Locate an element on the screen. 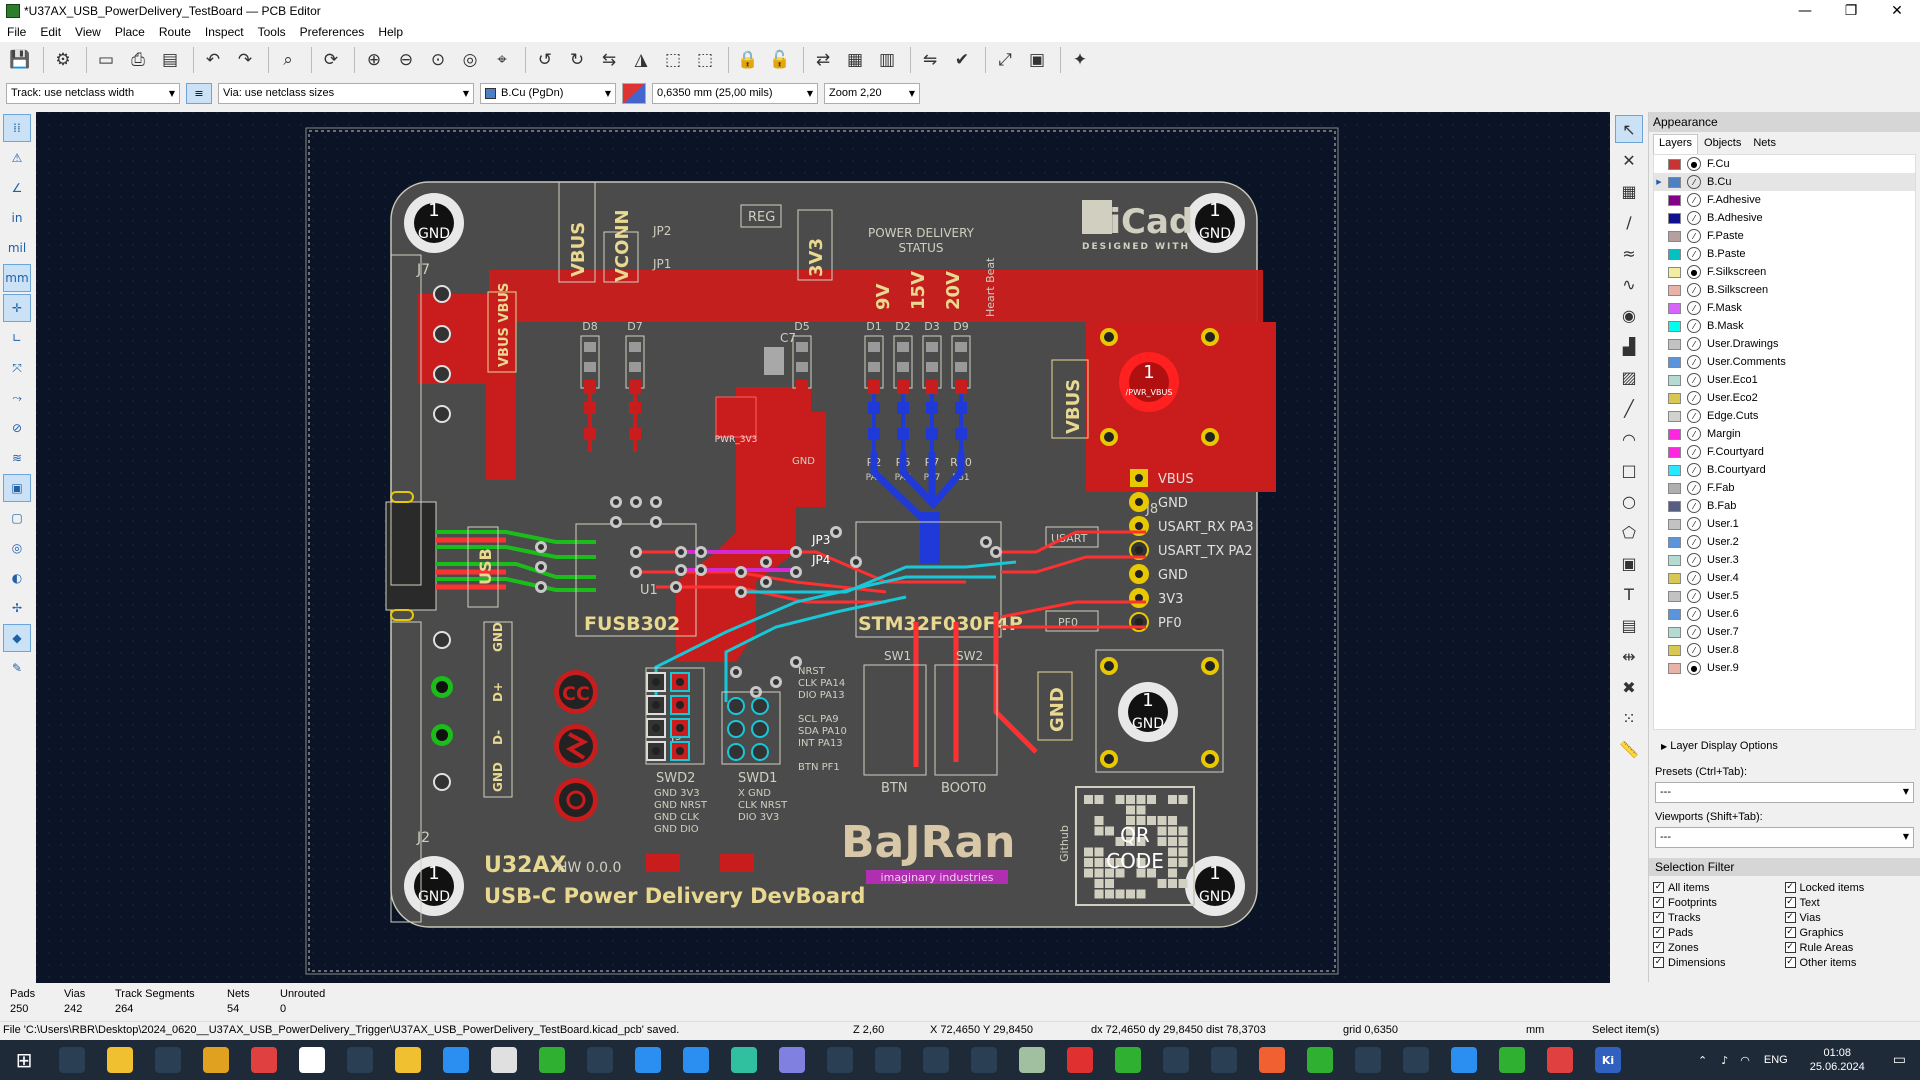 Image resolution: width=1920 pixels, height=1080 pixels. vscode-icon is located at coordinates (696, 1060).